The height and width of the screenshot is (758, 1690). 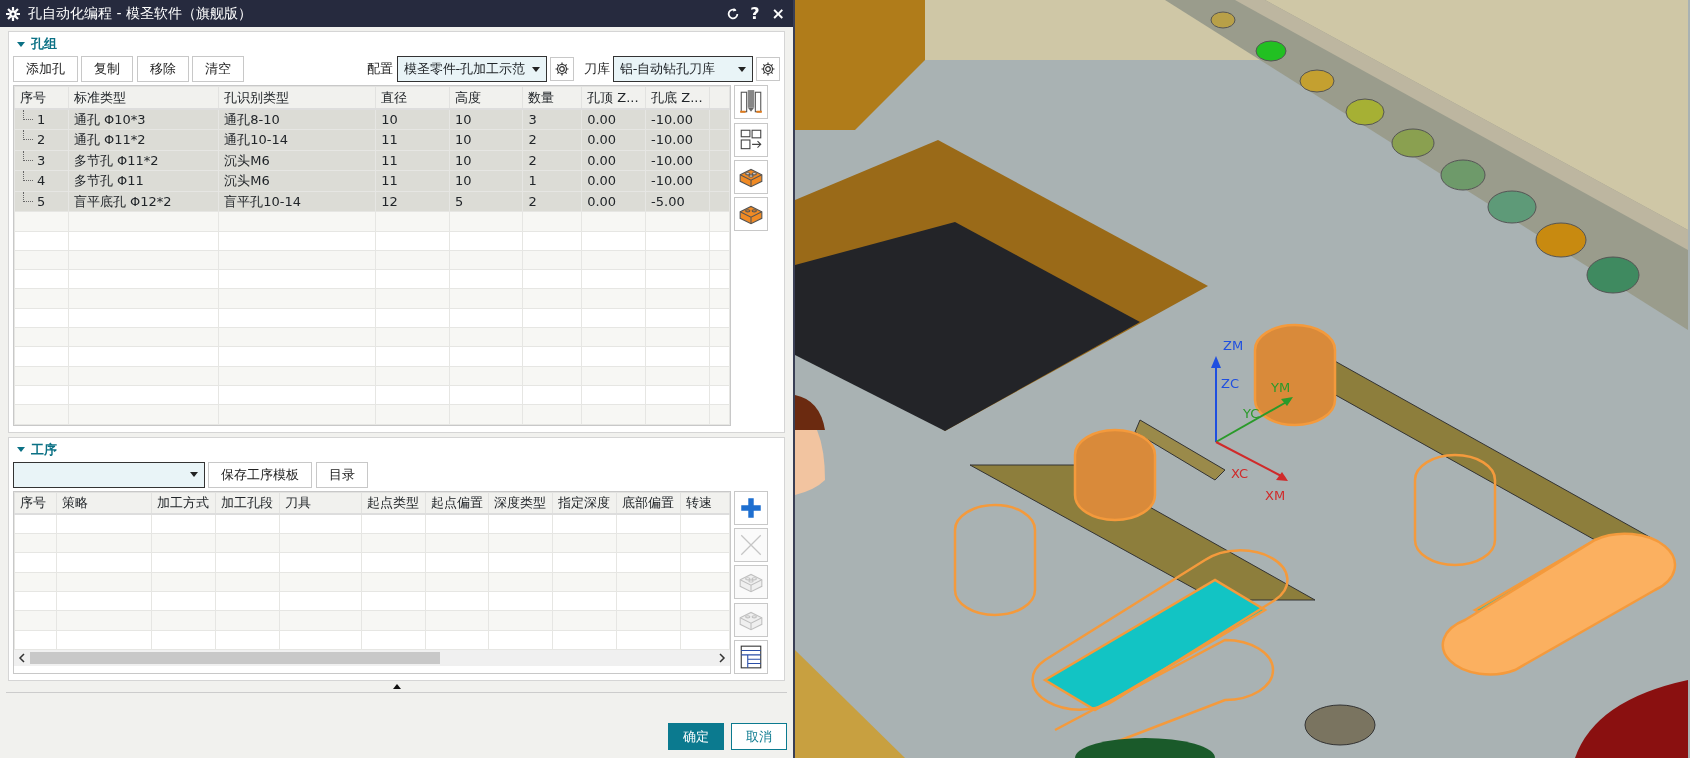 I want to click on toolbar-button: 目录, so click(x=341, y=474).